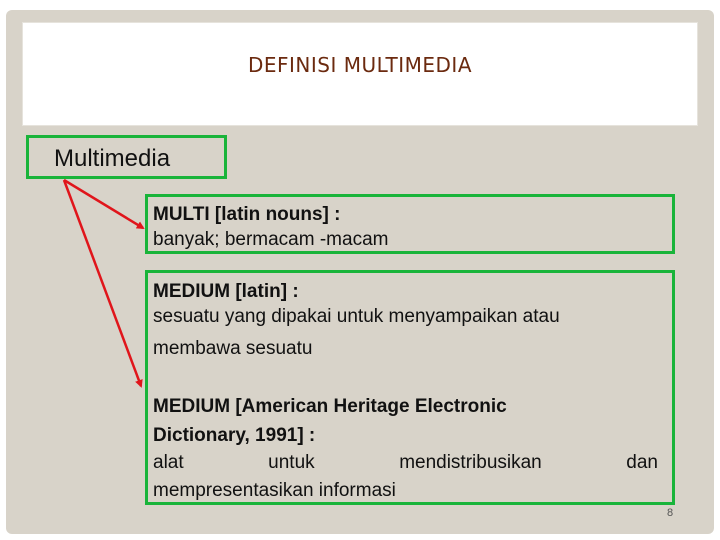  I want to click on page-number: 8, so click(670, 513).